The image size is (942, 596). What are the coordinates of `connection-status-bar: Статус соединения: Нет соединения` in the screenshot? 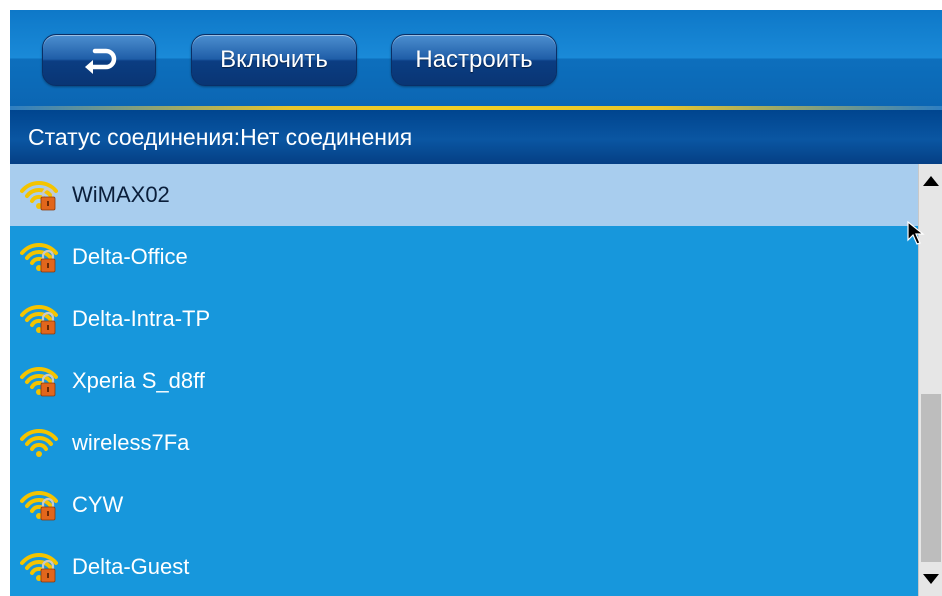 It's located at (476, 137).